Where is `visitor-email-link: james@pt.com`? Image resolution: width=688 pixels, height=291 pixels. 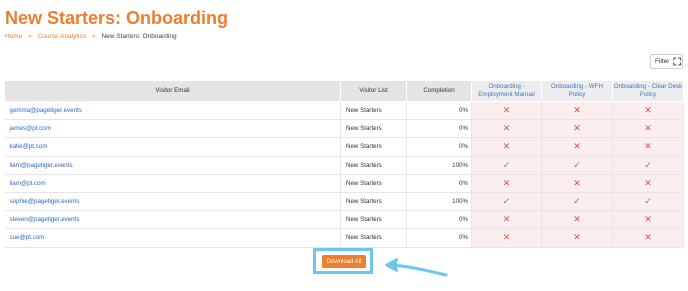 visitor-email-link: james@pt.com is located at coordinates (172, 129).